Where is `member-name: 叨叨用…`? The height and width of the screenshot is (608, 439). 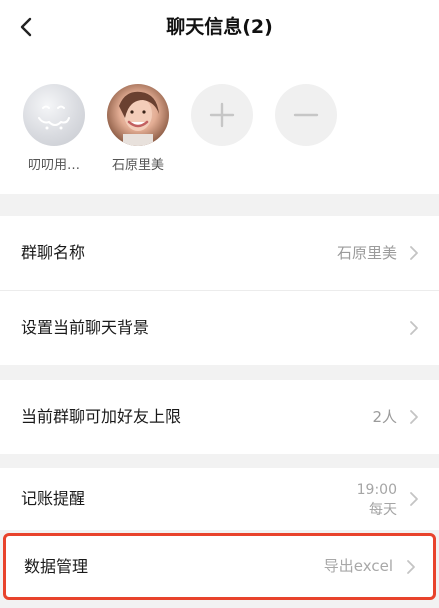 member-name: 叨叨用… is located at coordinates (53, 165).